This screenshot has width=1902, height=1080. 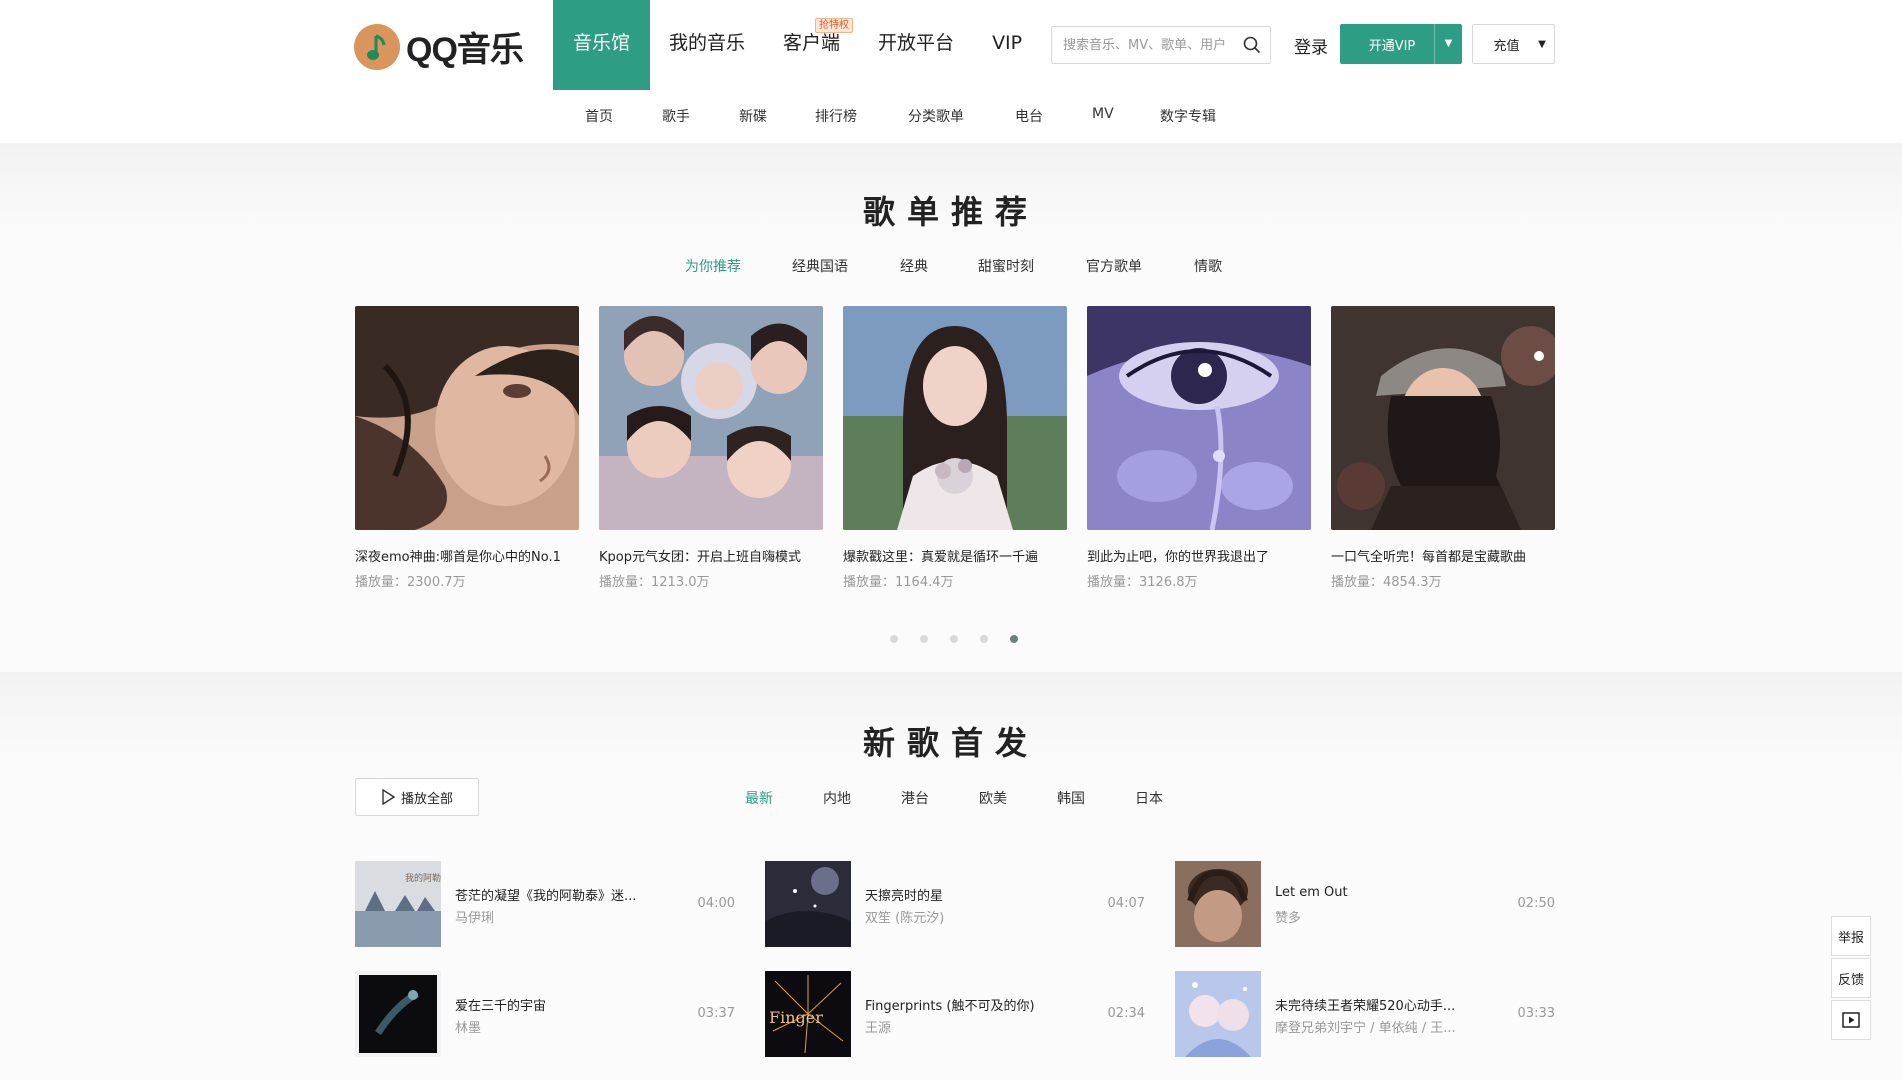 I want to click on tab-classic: 经典, so click(x=914, y=266).